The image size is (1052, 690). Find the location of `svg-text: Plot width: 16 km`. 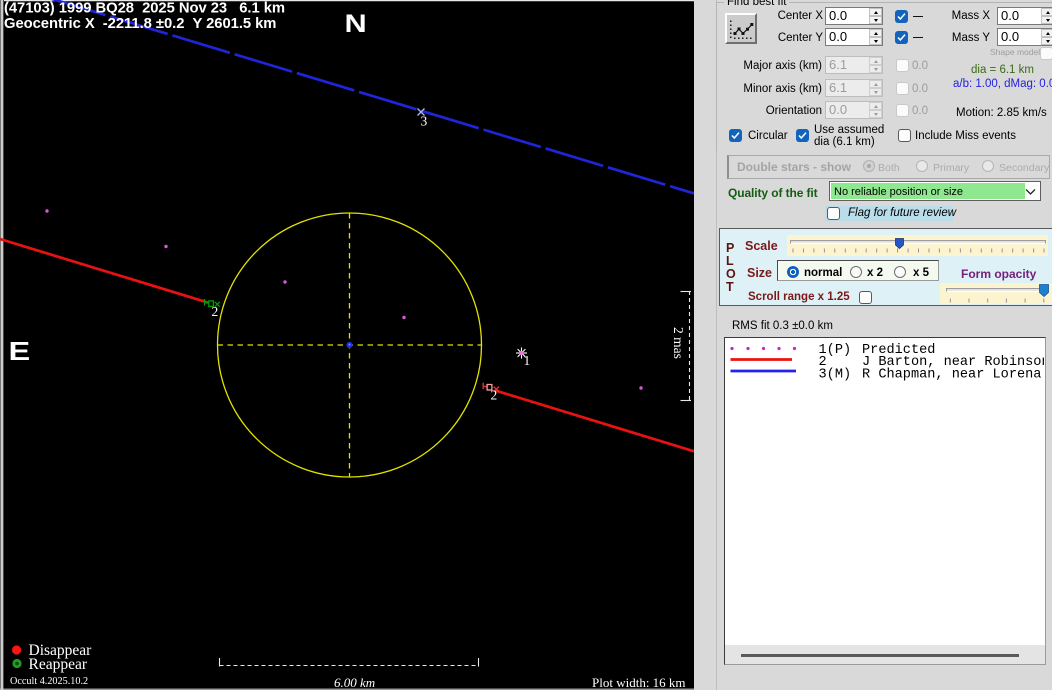

svg-text: Plot width: 16 km is located at coordinates (639, 682).